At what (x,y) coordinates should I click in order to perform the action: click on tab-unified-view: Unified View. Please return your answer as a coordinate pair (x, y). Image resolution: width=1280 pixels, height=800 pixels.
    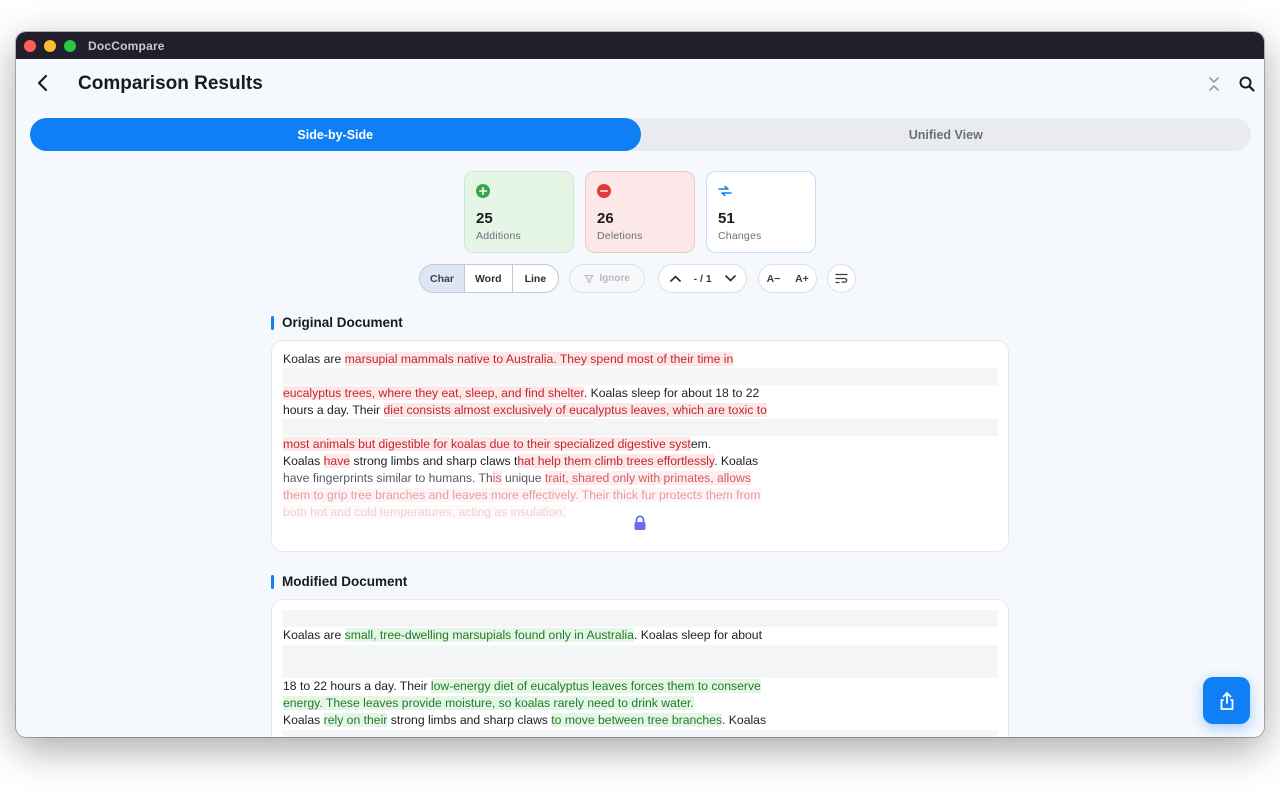
    Looking at the image, I should click on (946, 134).